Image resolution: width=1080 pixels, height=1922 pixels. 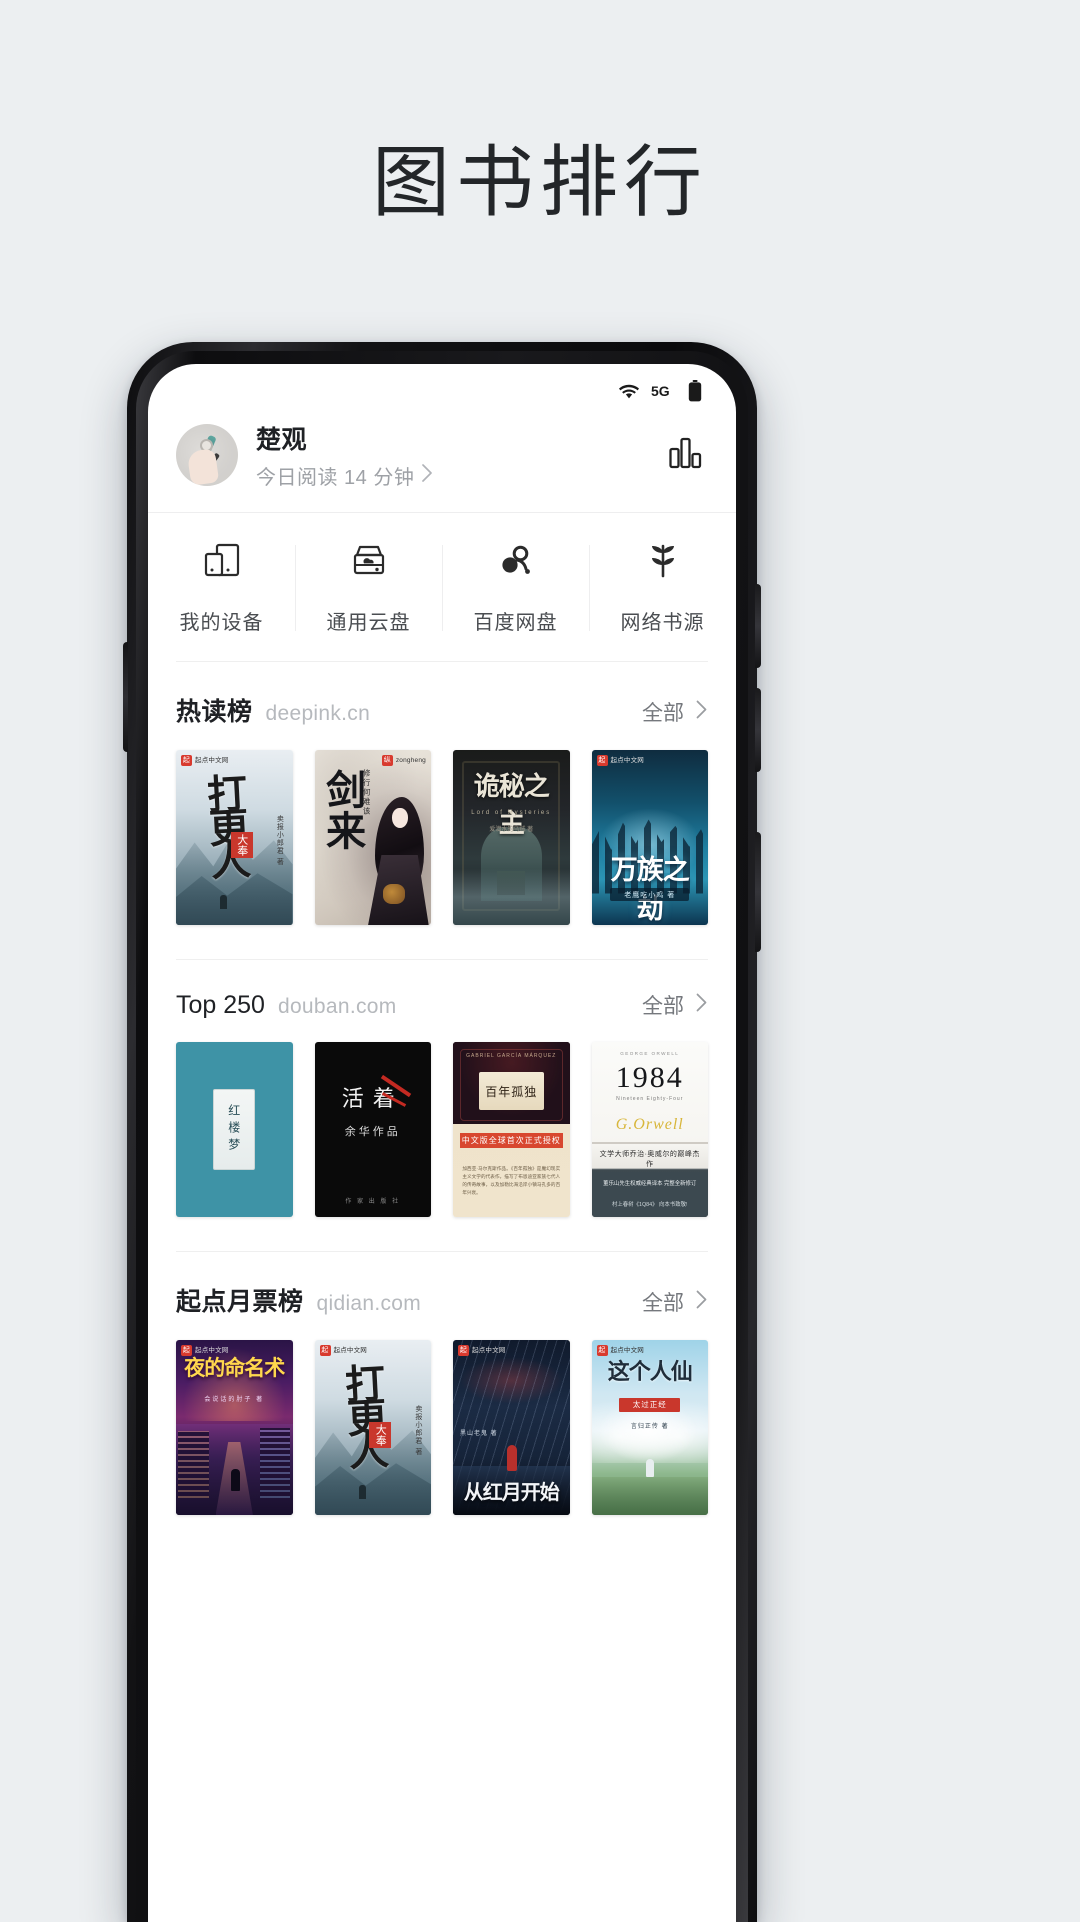 I want to click on publisher-badge: 纵 zongheng, so click(x=403, y=760).